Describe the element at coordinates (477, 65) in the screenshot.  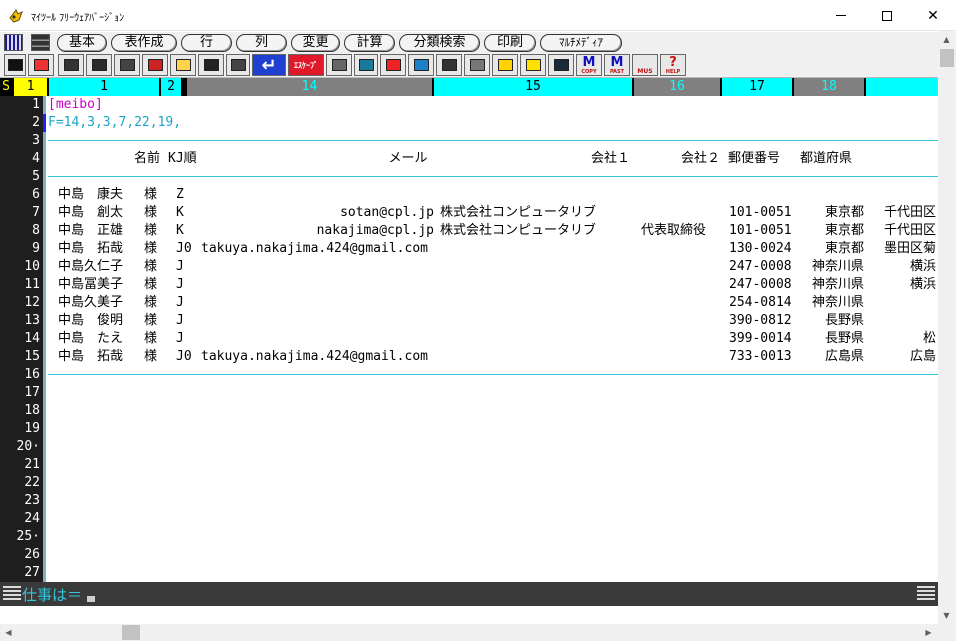
I see `speaker-button` at that location.